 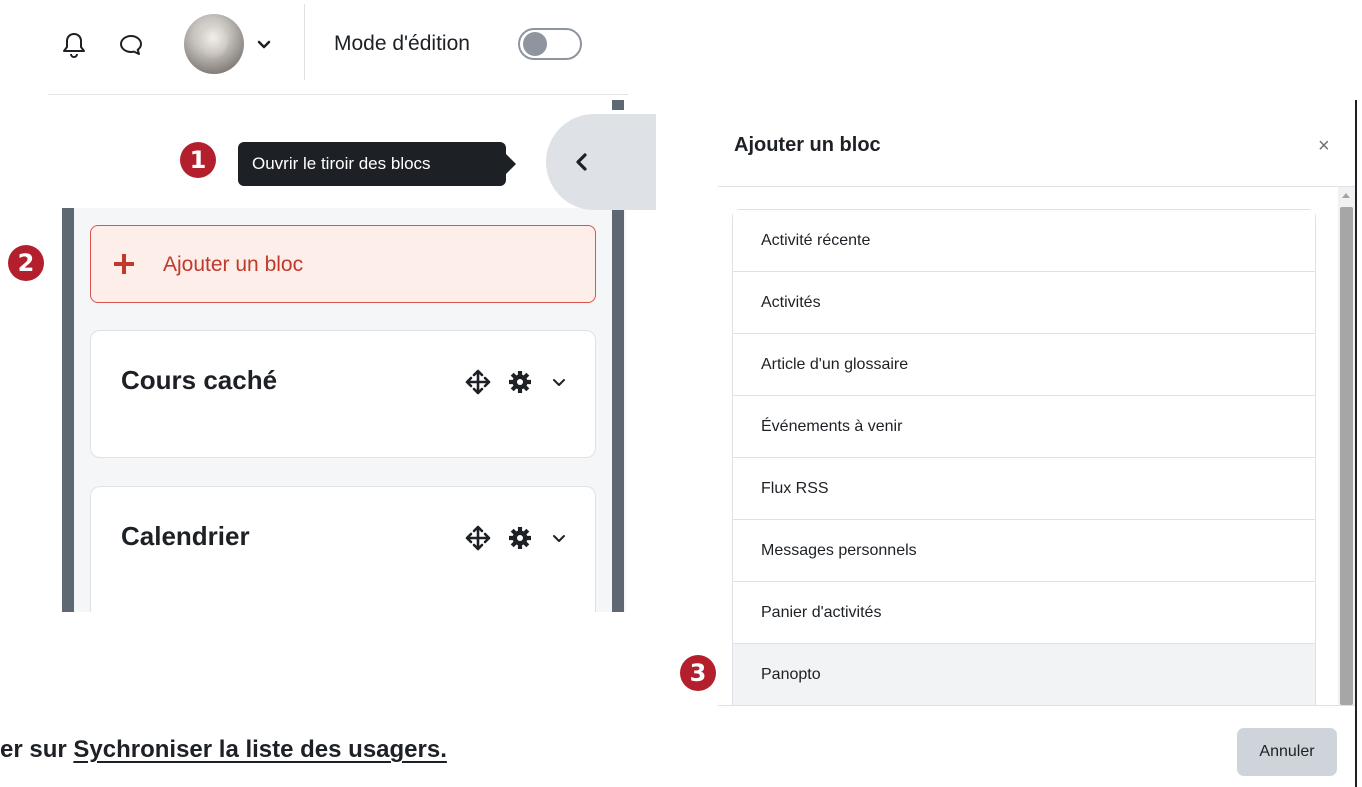 I want to click on avatar, so click(x=214, y=44).